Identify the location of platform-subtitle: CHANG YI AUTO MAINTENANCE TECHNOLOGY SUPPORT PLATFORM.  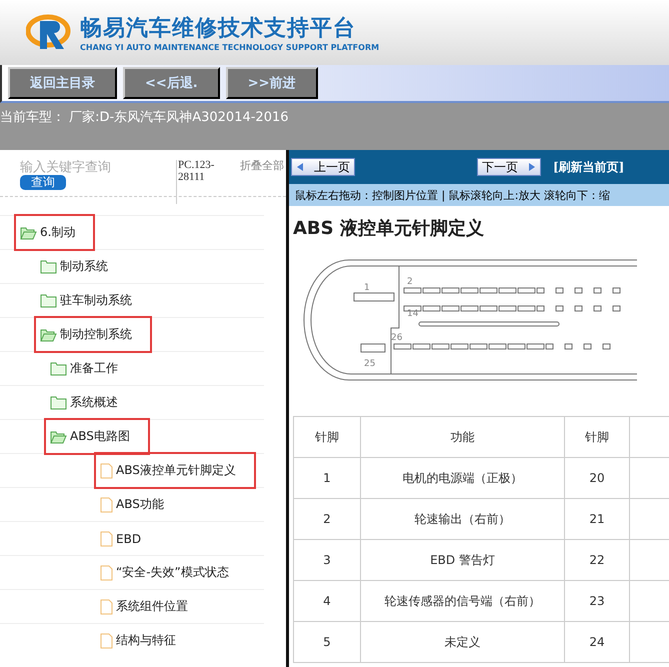
(230, 47).